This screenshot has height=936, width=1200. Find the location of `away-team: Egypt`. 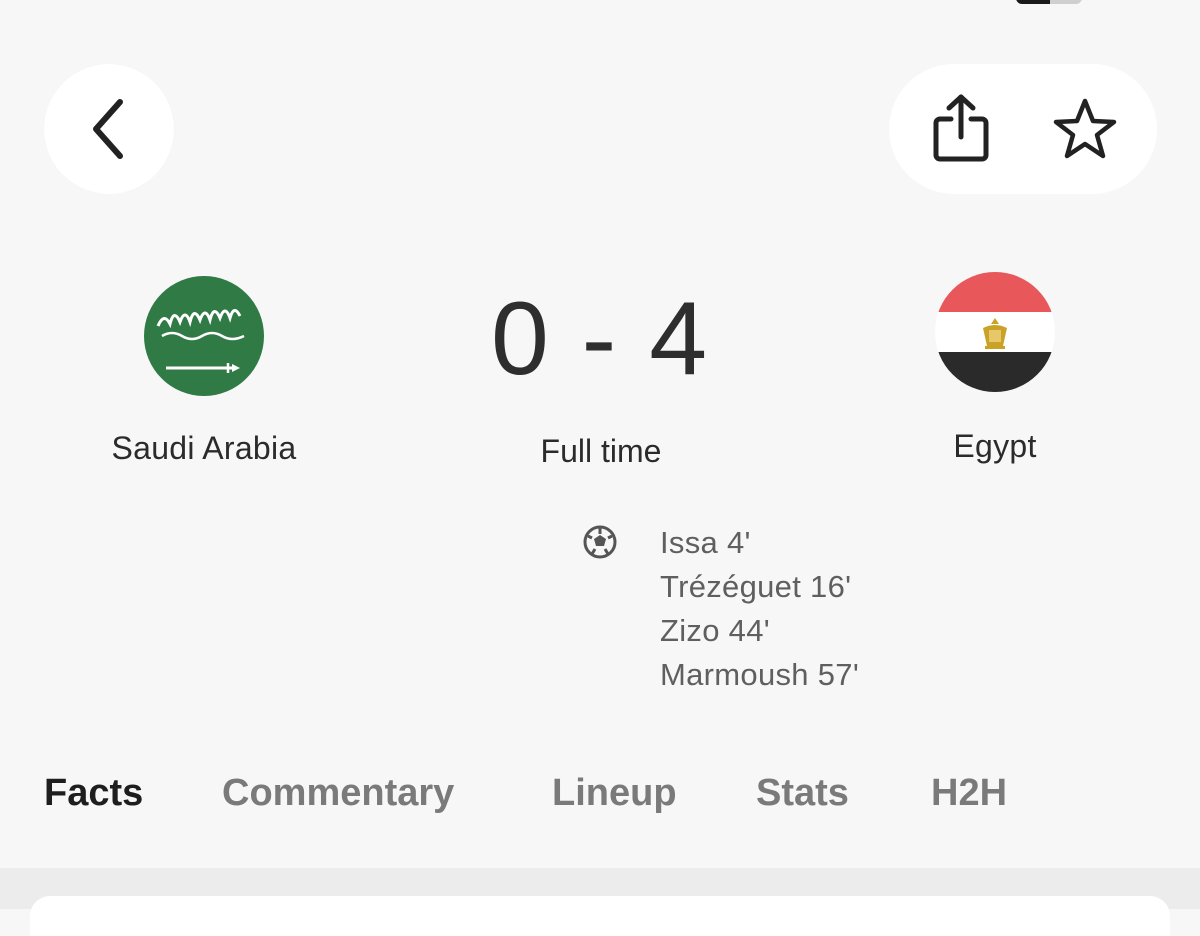

away-team: Egypt is located at coordinates (995, 368).